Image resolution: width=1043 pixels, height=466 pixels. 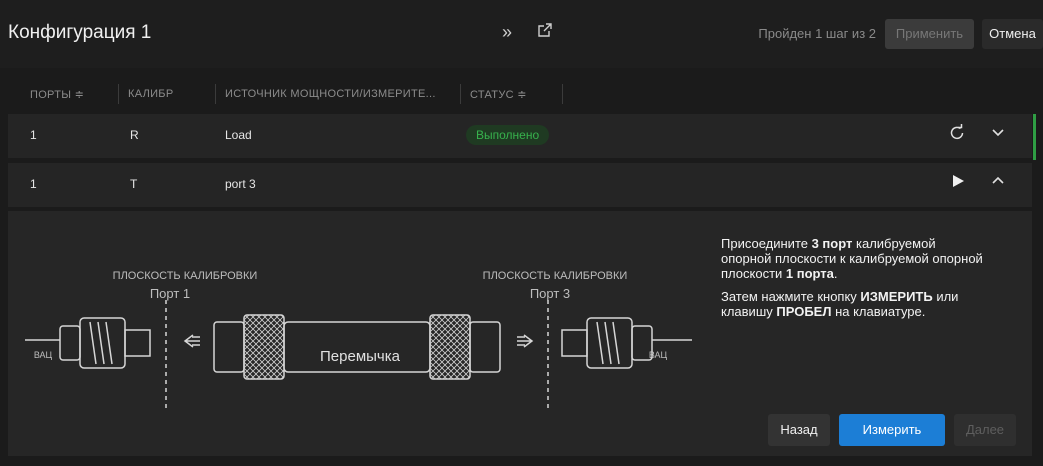 I want to click on instruction-port-emphasis: 3 порт, so click(x=832, y=243).